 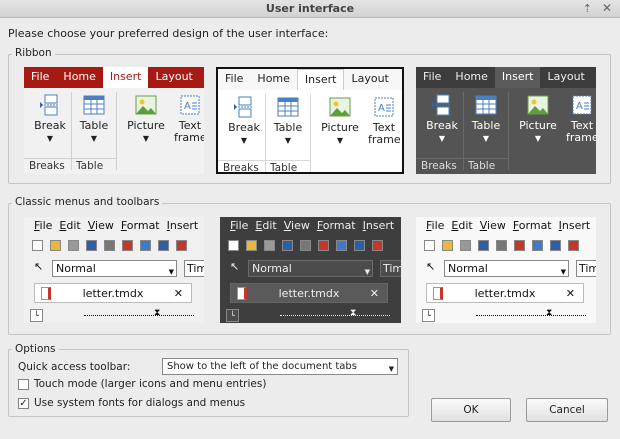 What do you see at coordinates (310, 315) in the screenshot?
I see `ruler: └ ⧗` at bounding box center [310, 315].